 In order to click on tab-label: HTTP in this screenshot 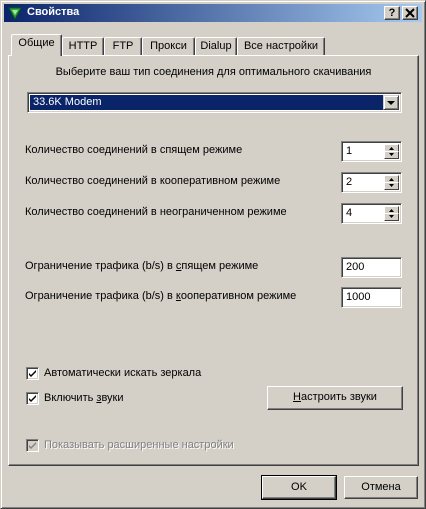, I will do `click(83, 46)`.